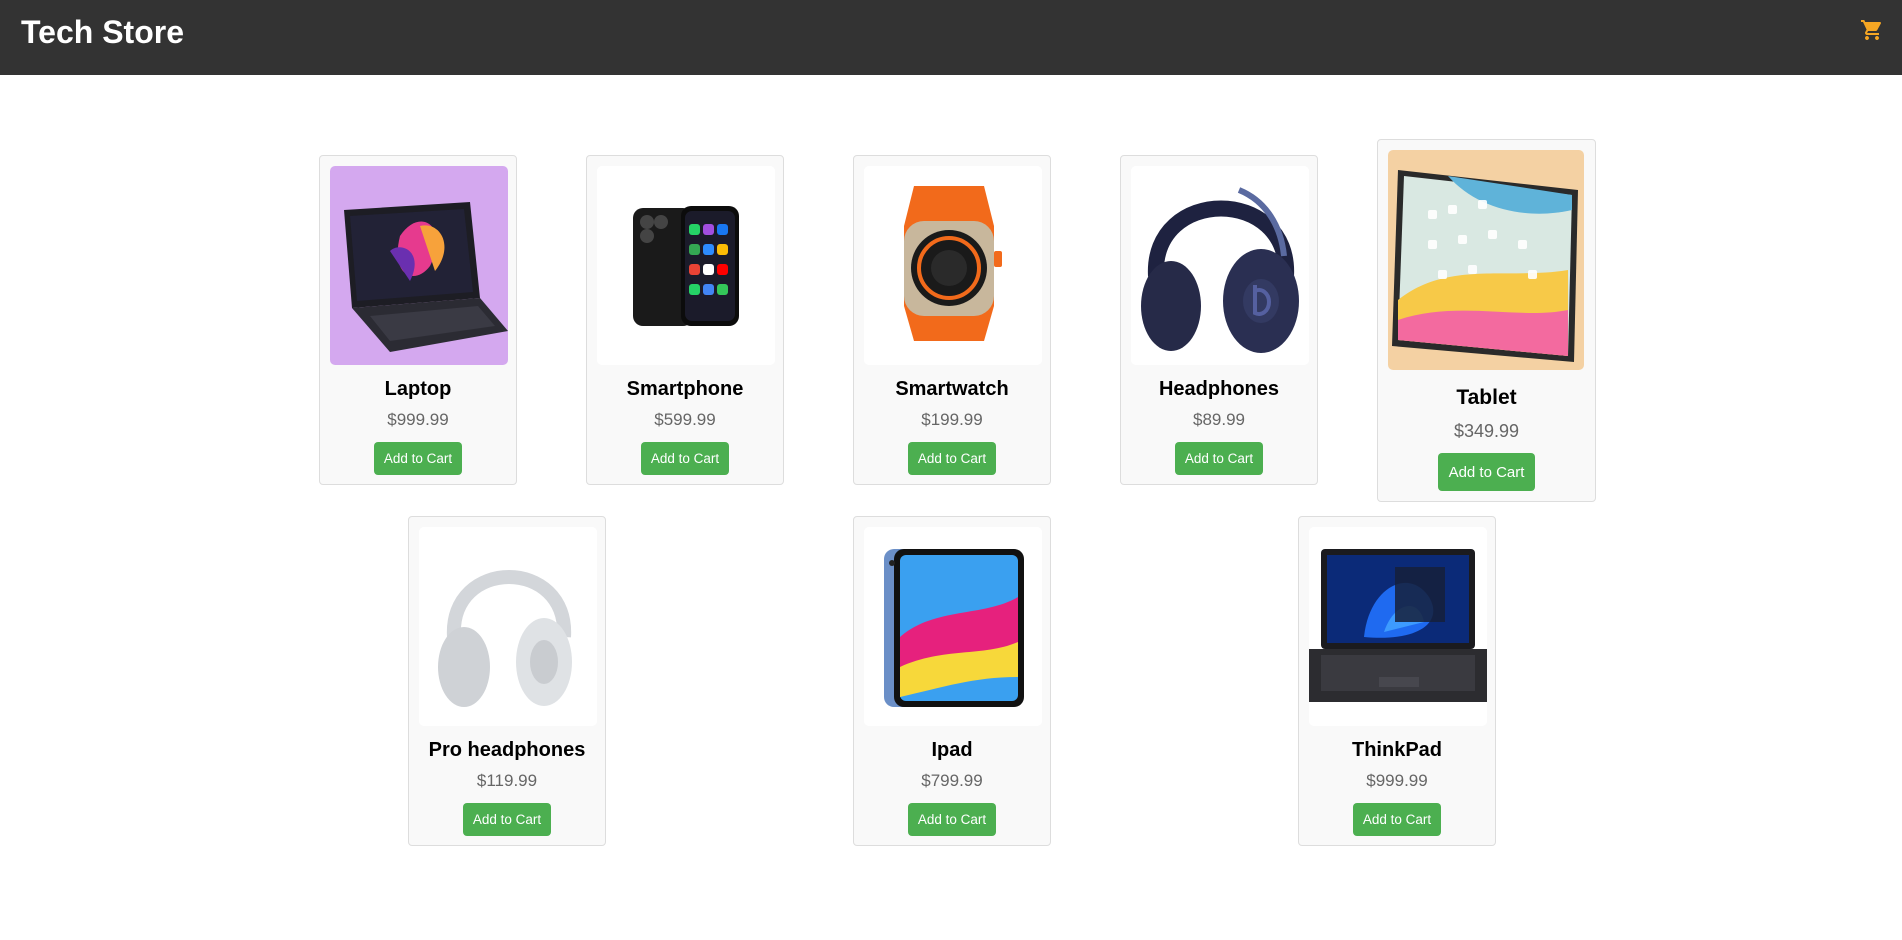 This screenshot has width=1902, height=940. I want to click on product-card: Smartphone $599.99 Add to Cart, so click(685, 320).